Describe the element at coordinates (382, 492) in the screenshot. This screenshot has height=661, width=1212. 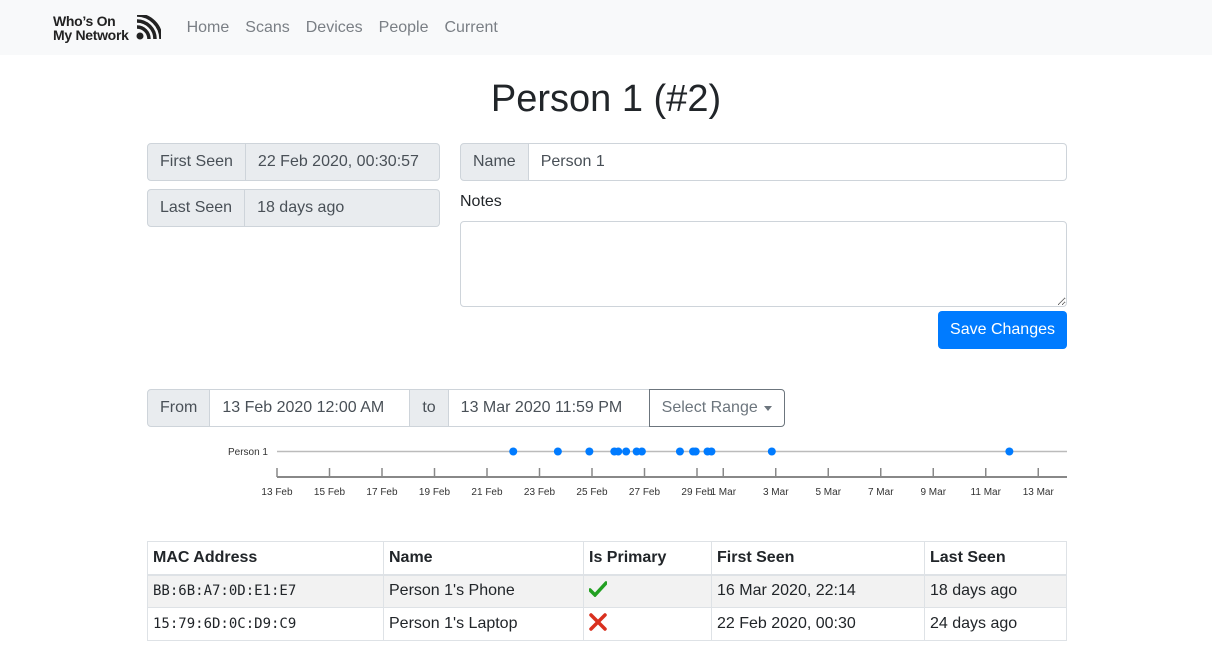
I see `x-tick-label: 17 Feb` at that location.